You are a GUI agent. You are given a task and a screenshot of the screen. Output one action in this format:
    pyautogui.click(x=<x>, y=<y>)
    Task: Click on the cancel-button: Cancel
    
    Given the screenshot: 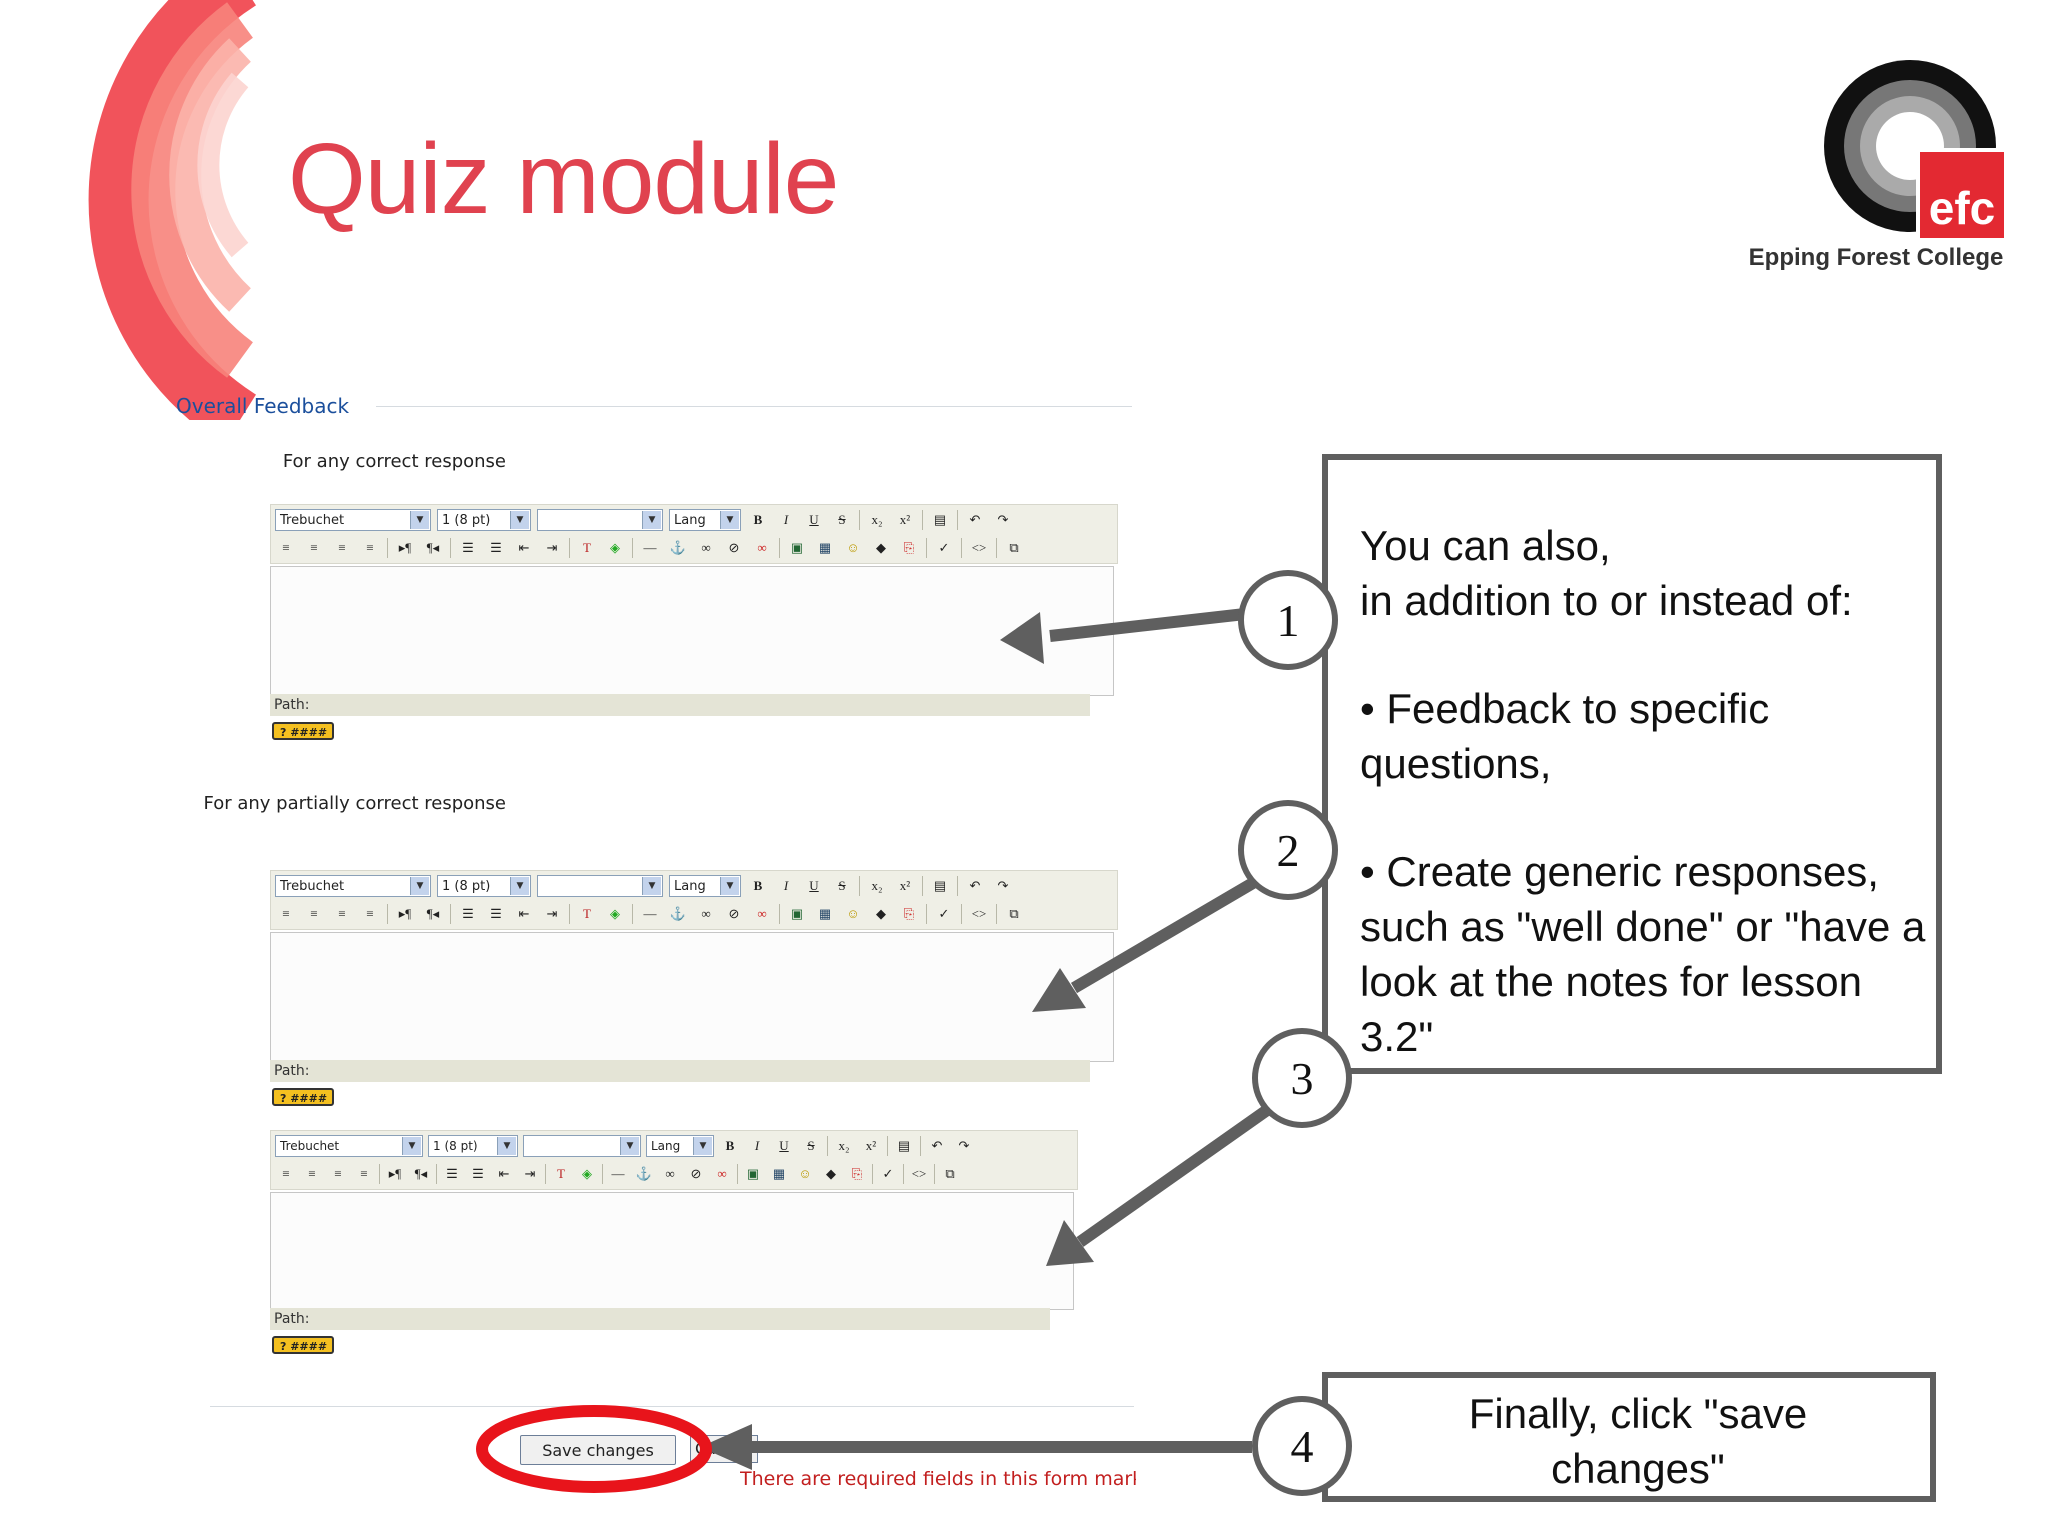 What is the action you would take?
    pyautogui.click(x=724, y=1449)
    